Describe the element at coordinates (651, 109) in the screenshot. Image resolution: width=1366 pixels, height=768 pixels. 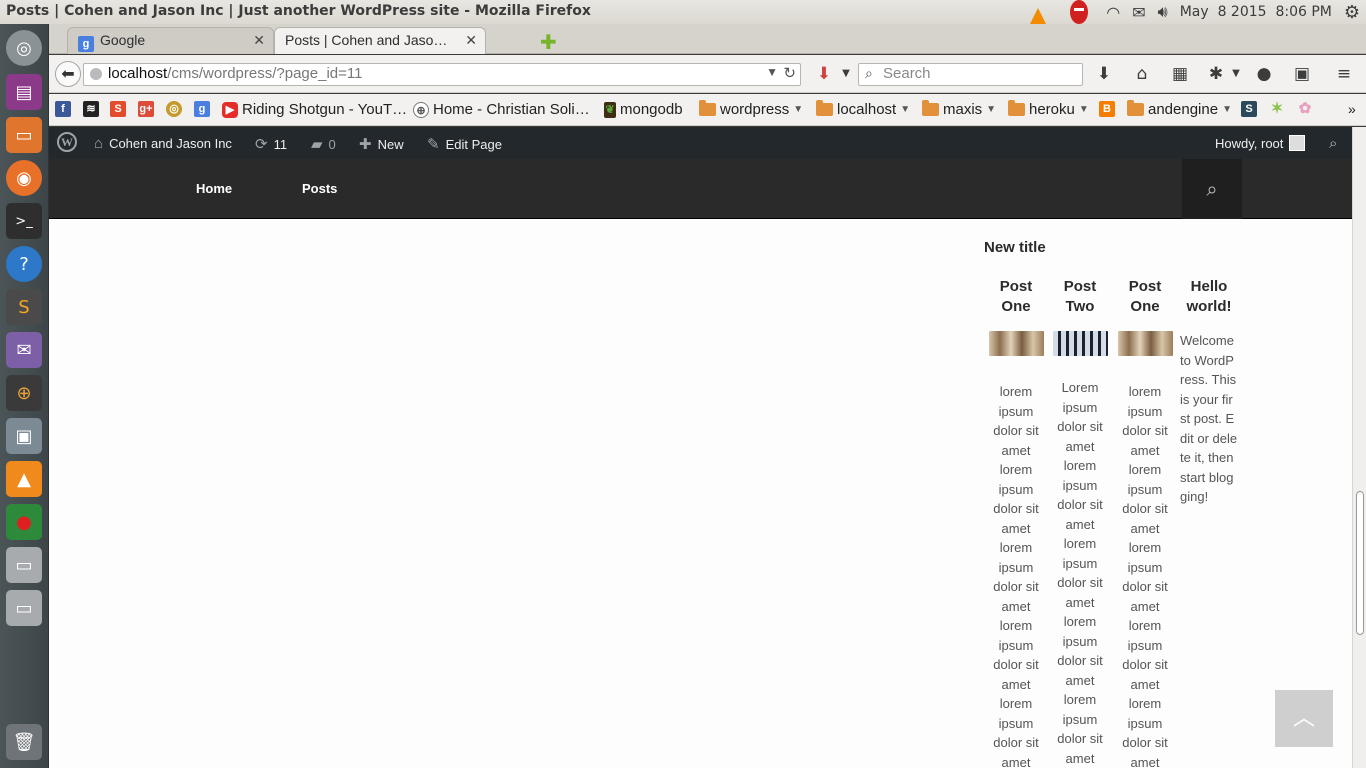
I see `bookmark-label: mongodb` at that location.